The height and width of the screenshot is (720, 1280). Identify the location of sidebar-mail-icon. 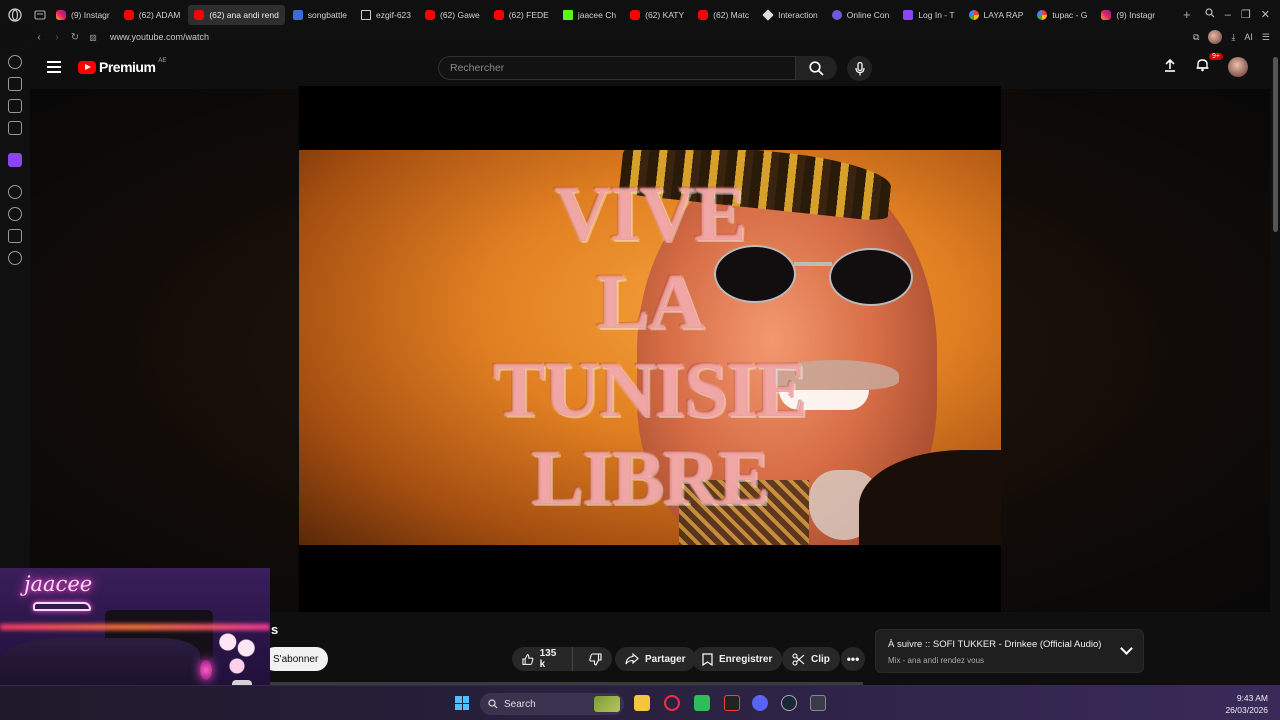
(15, 128).